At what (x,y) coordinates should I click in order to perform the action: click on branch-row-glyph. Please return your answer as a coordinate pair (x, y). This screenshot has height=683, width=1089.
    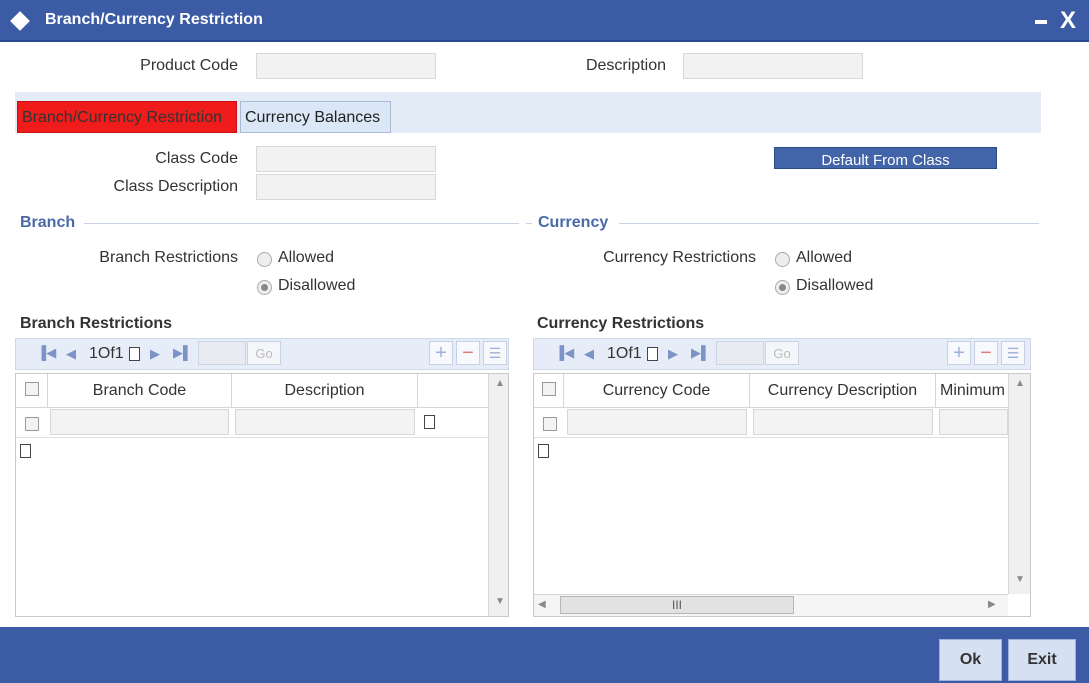
    Looking at the image, I should click on (429, 422).